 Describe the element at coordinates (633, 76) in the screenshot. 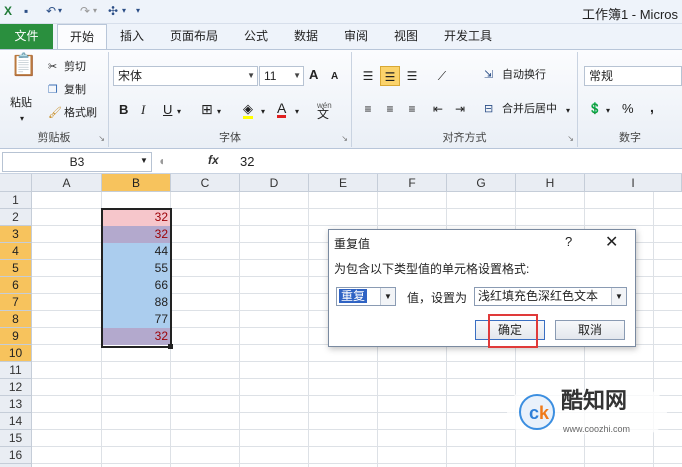

I see `number-format-select: 常规` at that location.